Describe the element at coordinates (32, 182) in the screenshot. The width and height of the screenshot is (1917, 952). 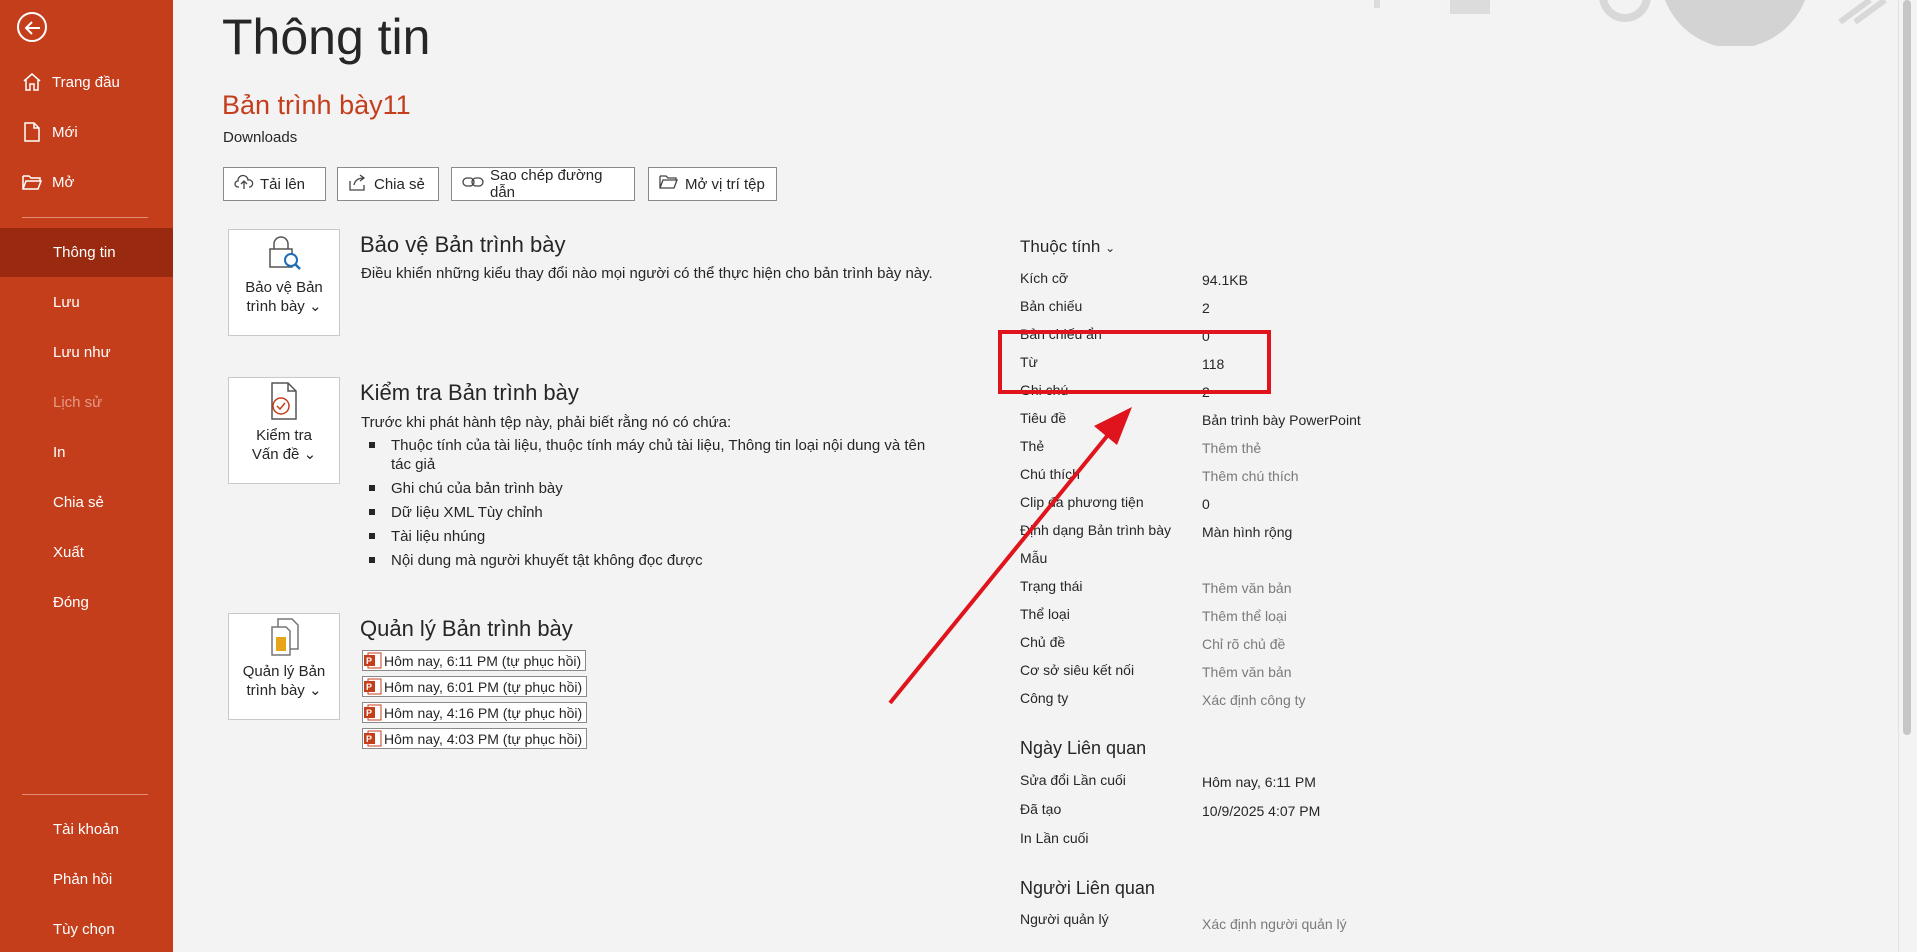
I see `open-folder-icon` at that location.